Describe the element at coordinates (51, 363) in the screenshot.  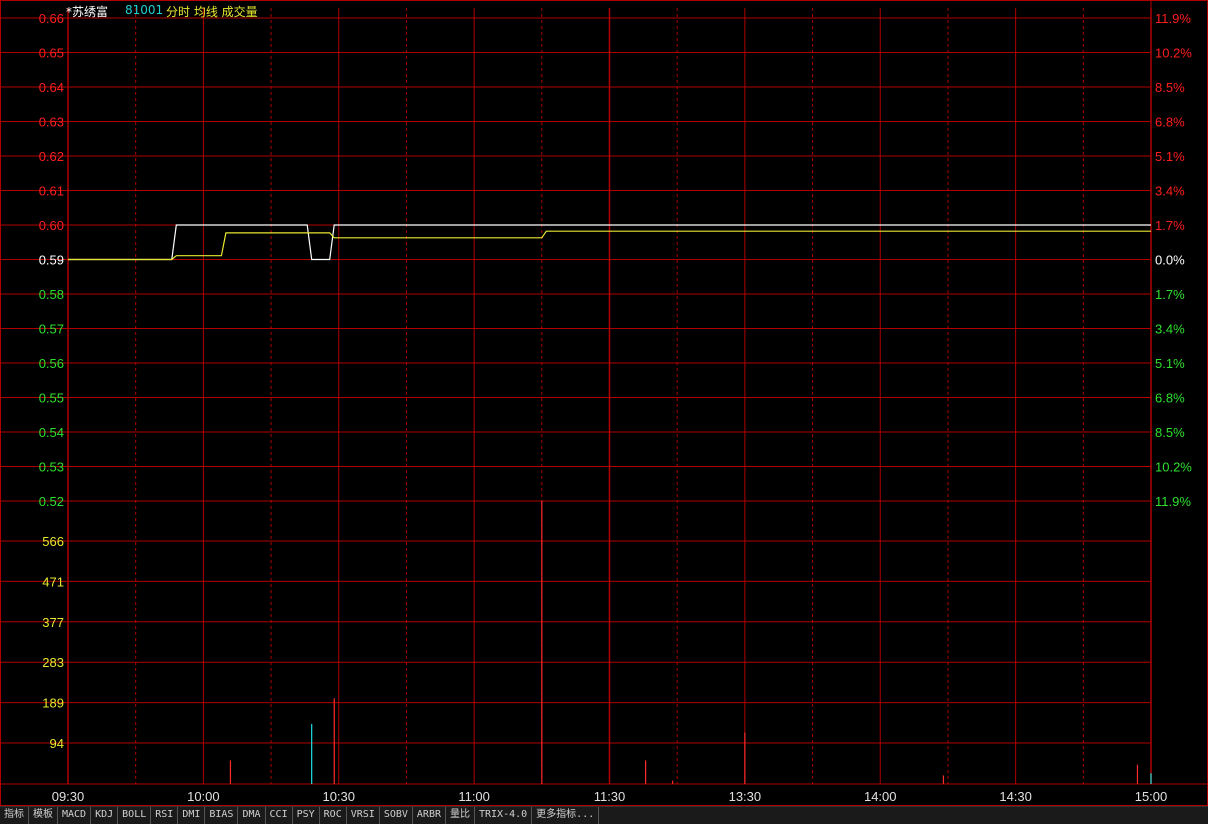
I see `price-axis-label: 0.56` at that location.